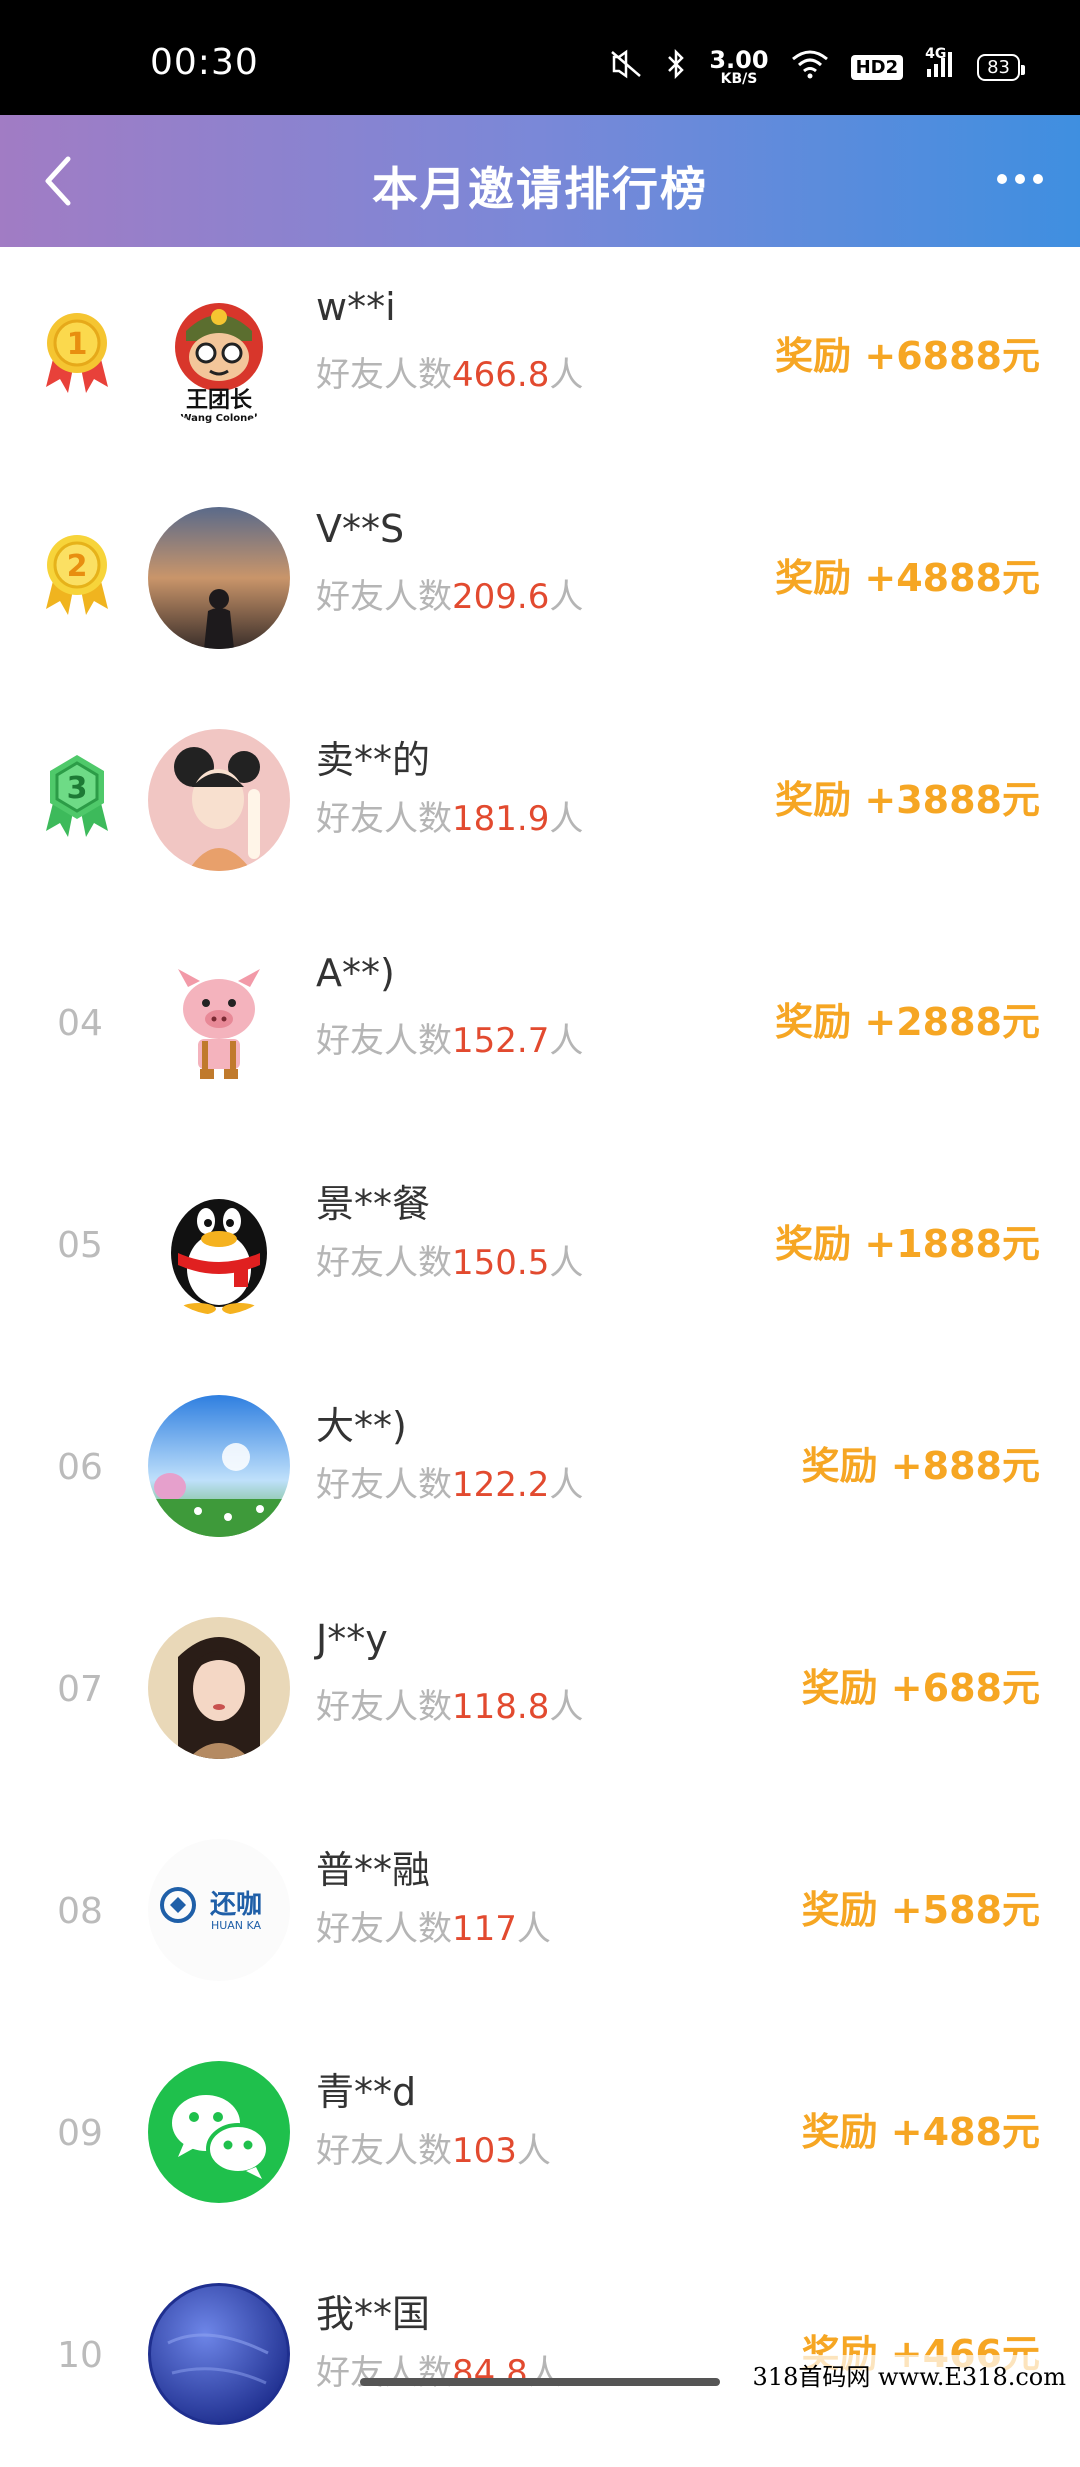 The width and height of the screenshot is (1080, 2467). I want to click on status-icons: 3.00 KB/S HD2 4G 83, so click(817, 66).